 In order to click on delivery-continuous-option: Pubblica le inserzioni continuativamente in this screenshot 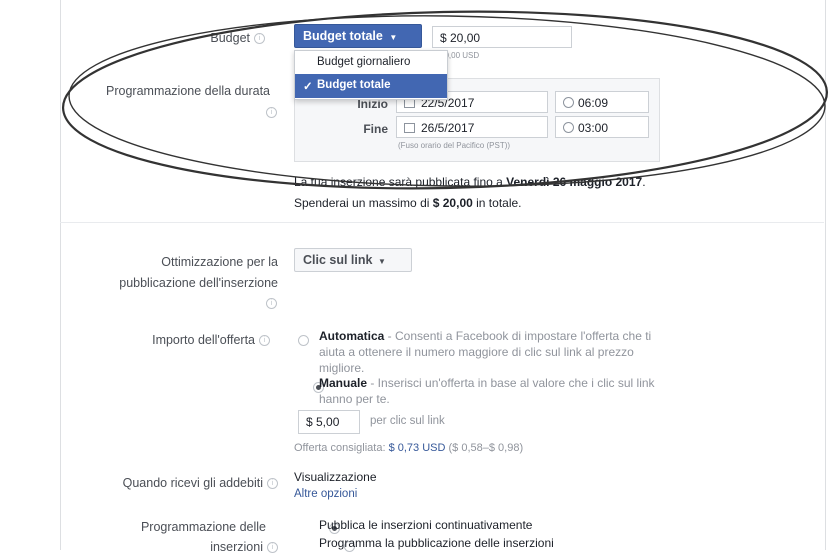, I will do `click(425, 525)`.